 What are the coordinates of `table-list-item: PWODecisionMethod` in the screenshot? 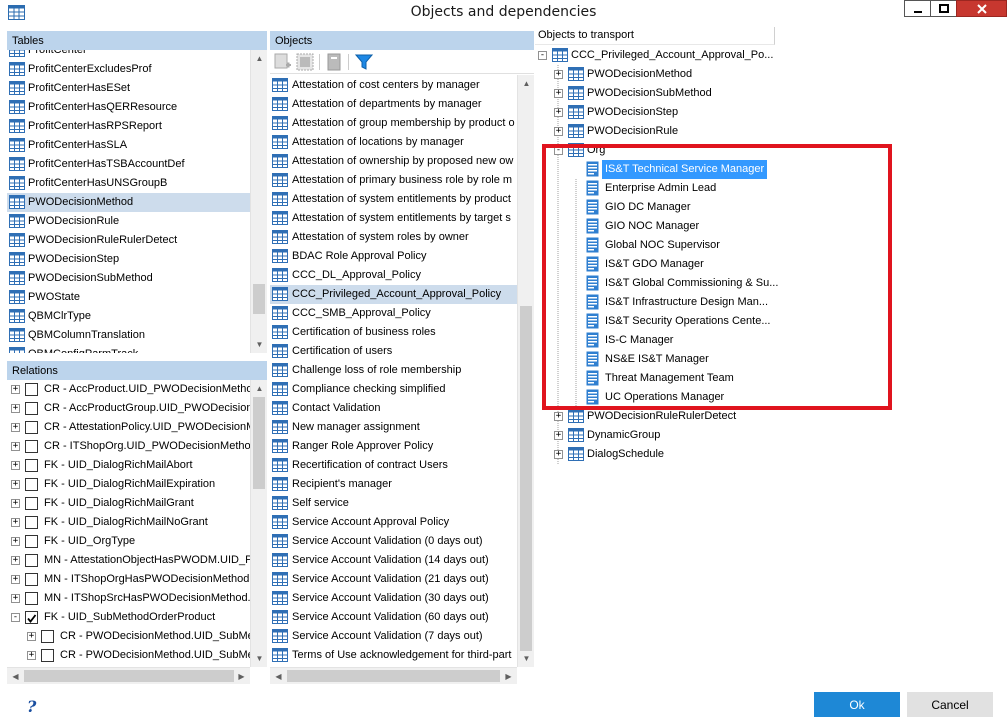 It's located at (128, 202).